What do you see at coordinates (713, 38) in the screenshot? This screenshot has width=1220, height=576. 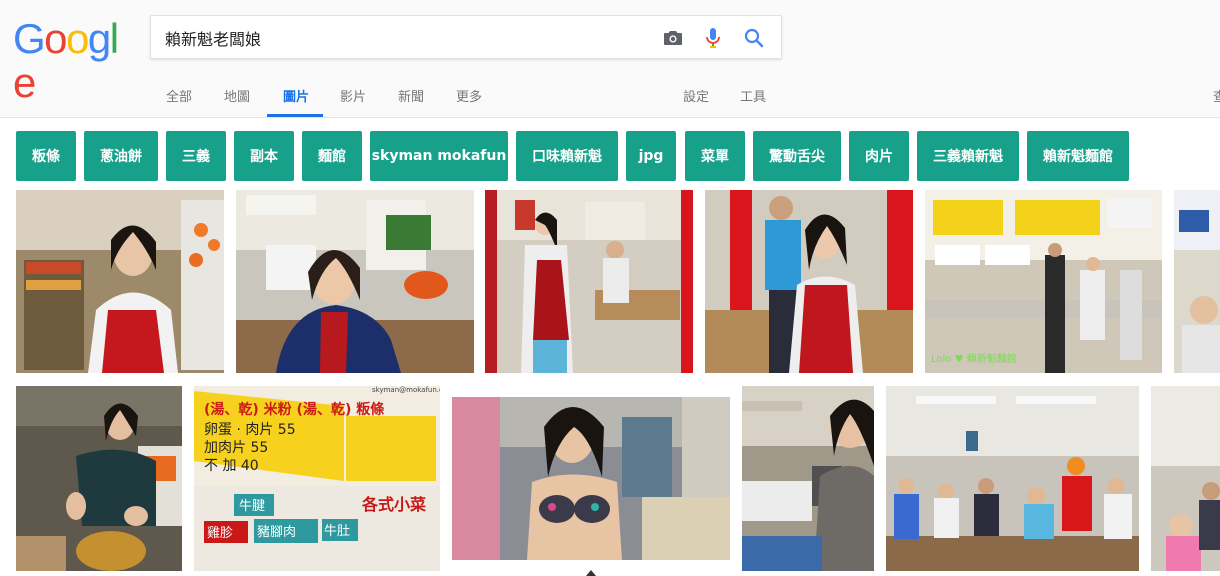 I see `microphone-icon` at bounding box center [713, 38].